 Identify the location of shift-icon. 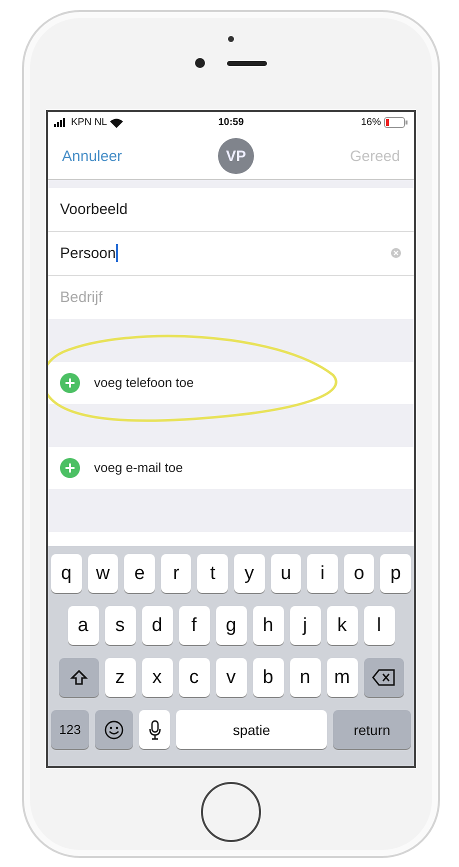
(79, 677).